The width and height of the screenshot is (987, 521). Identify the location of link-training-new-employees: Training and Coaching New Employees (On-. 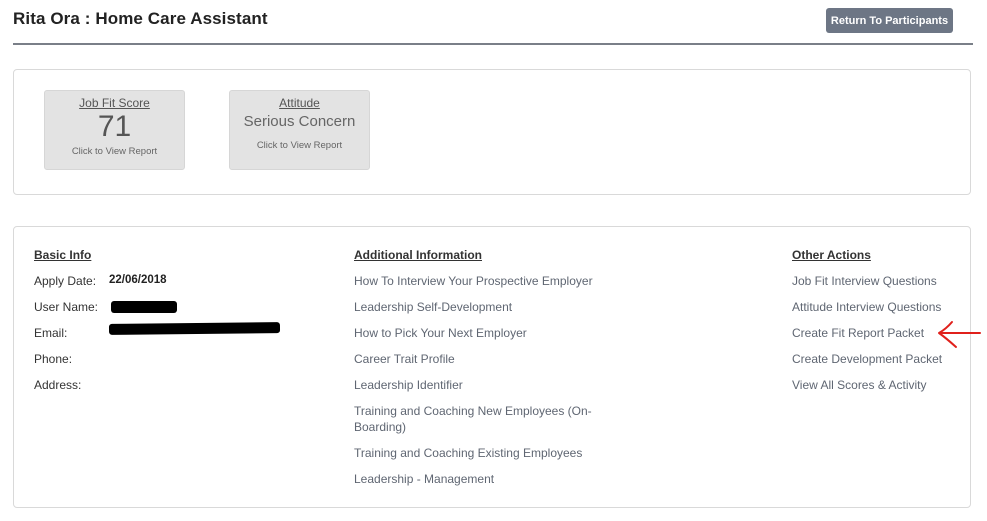
(473, 411).